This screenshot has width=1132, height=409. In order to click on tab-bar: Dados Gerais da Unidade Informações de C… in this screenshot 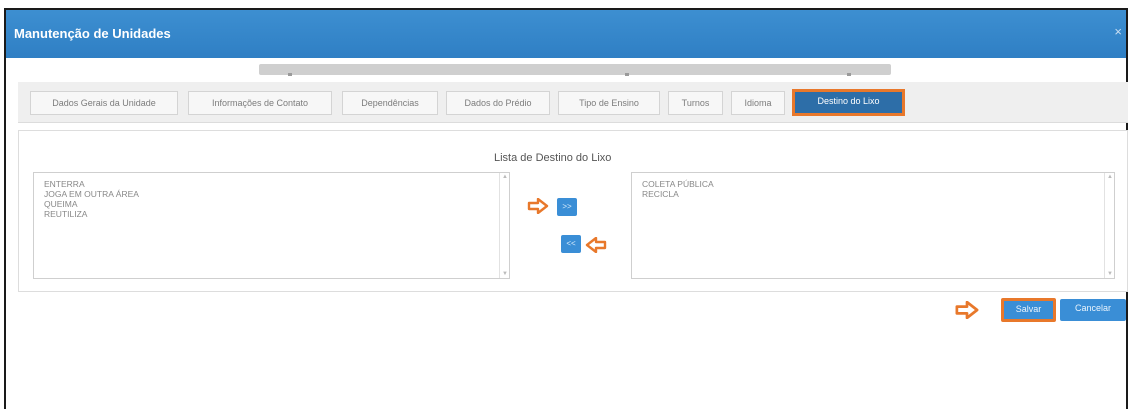, I will do `click(573, 102)`.